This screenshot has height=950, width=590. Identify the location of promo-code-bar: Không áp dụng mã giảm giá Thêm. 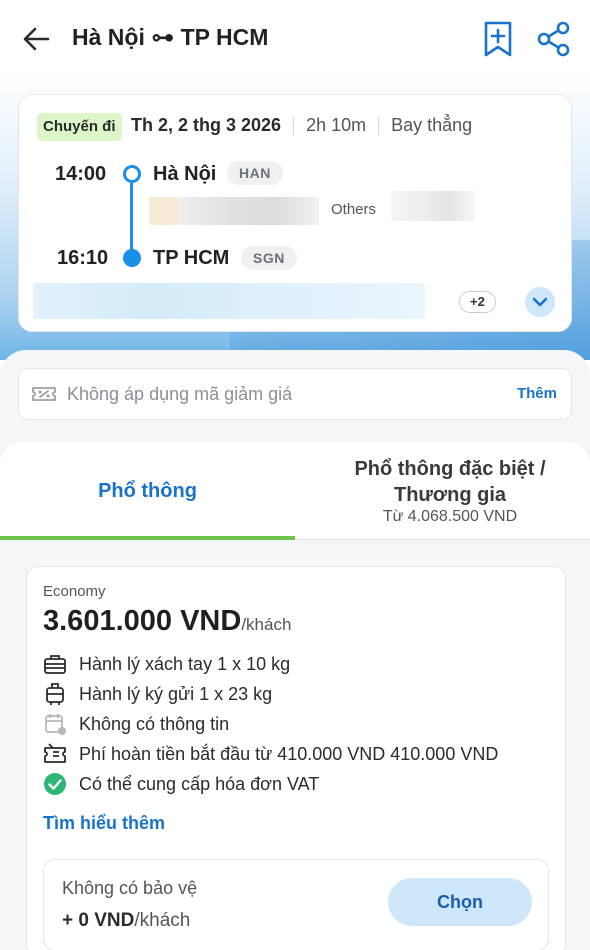
(295, 394).